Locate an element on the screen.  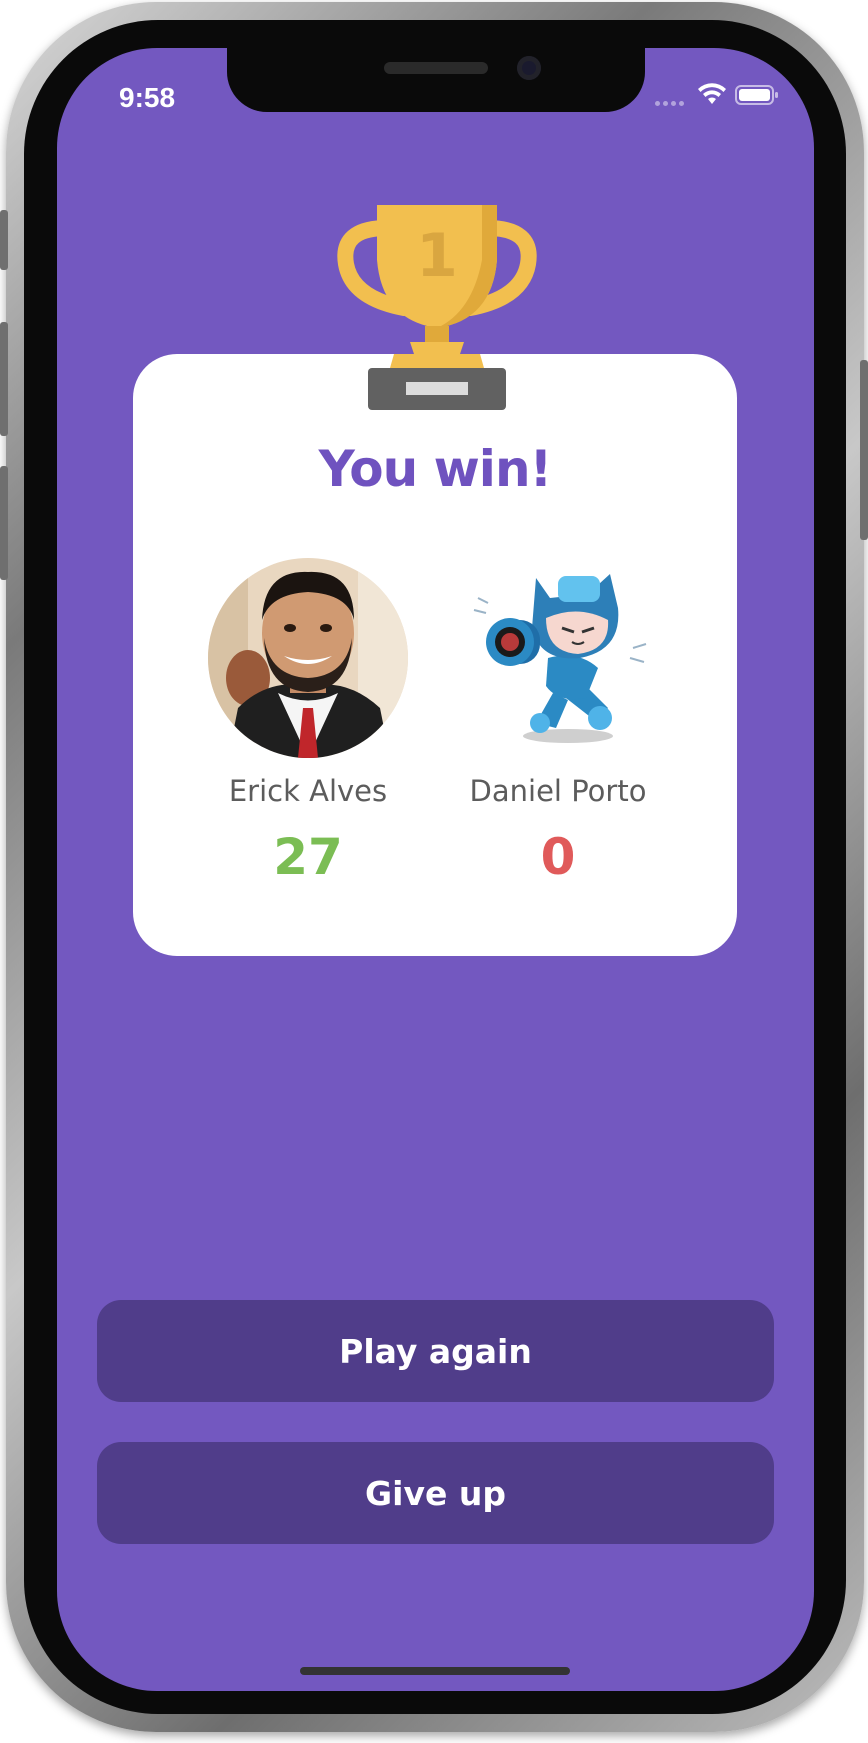
battery-icon is located at coordinates (756, 95).